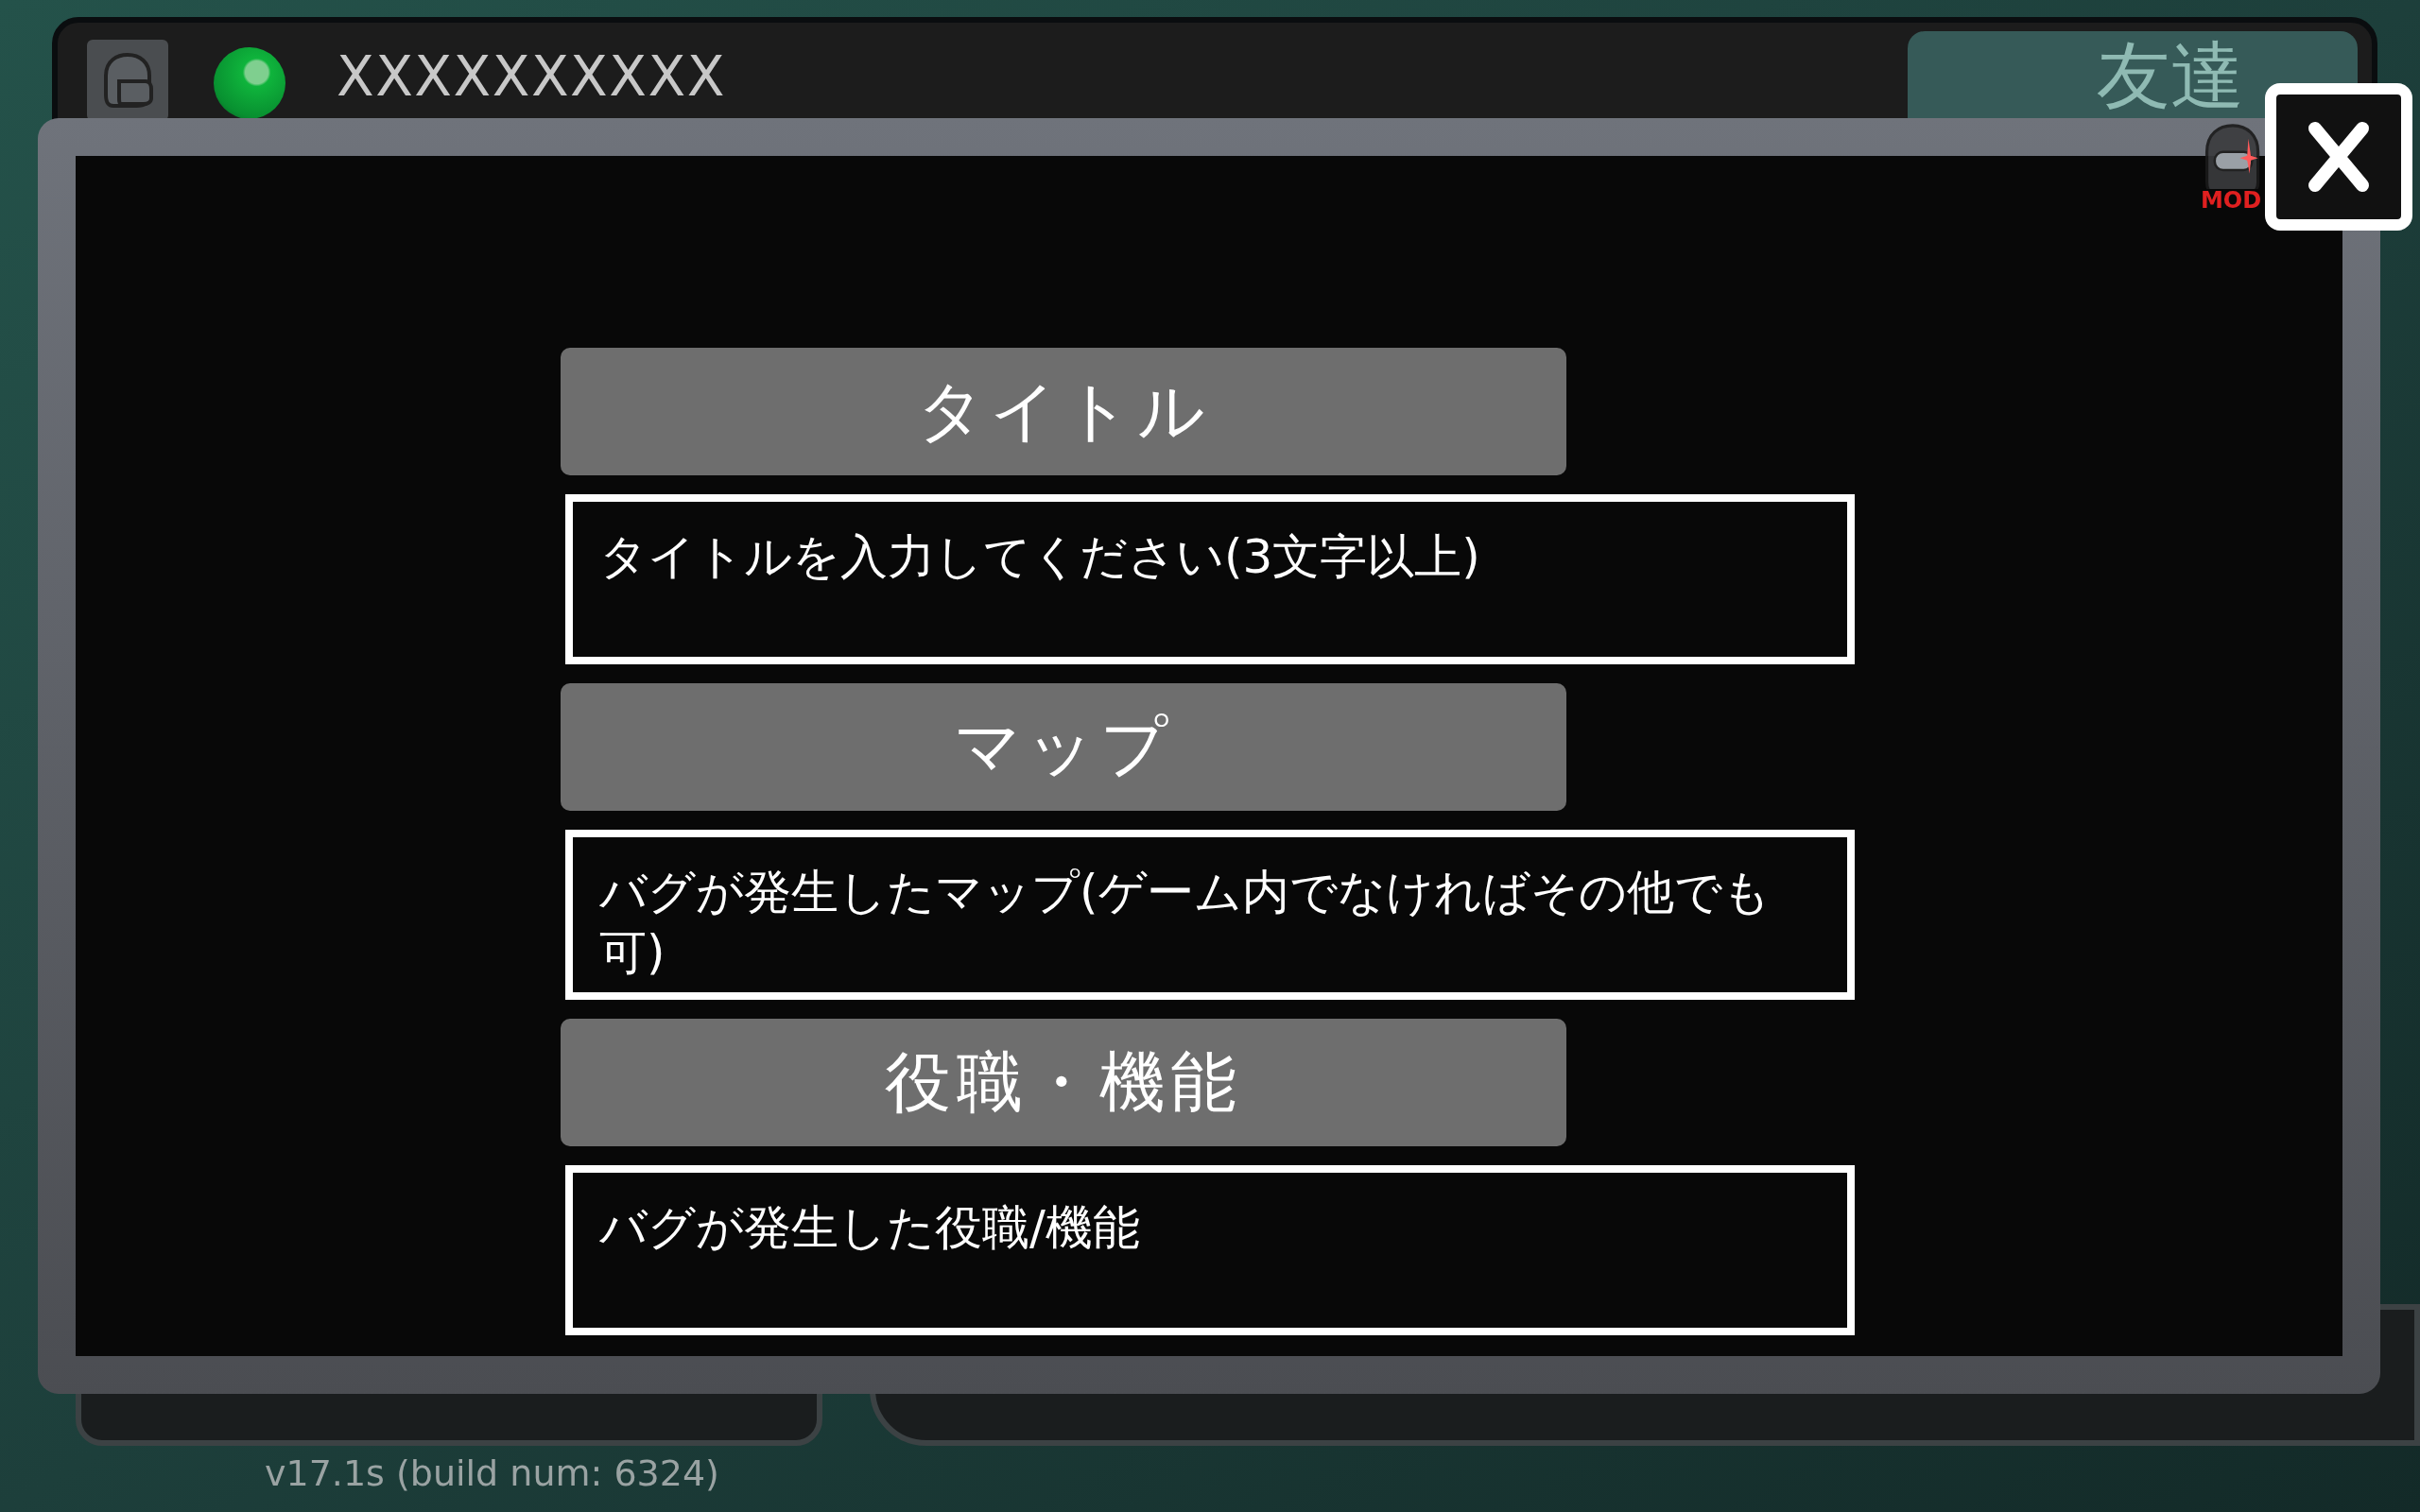  What do you see at coordinates (531, 76) in the screenshot?
I see `player-name: XXXXXXXXXX` at bounding box center [531, 76].